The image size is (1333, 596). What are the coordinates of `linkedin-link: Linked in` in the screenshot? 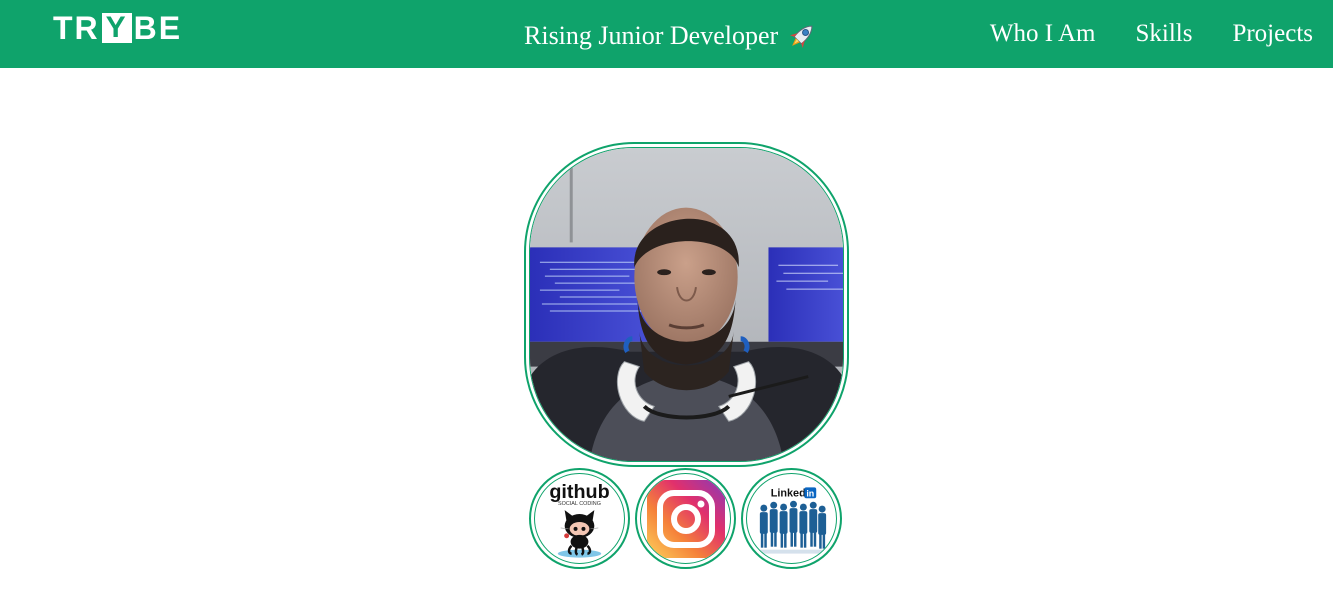 It's located at (791, 518).